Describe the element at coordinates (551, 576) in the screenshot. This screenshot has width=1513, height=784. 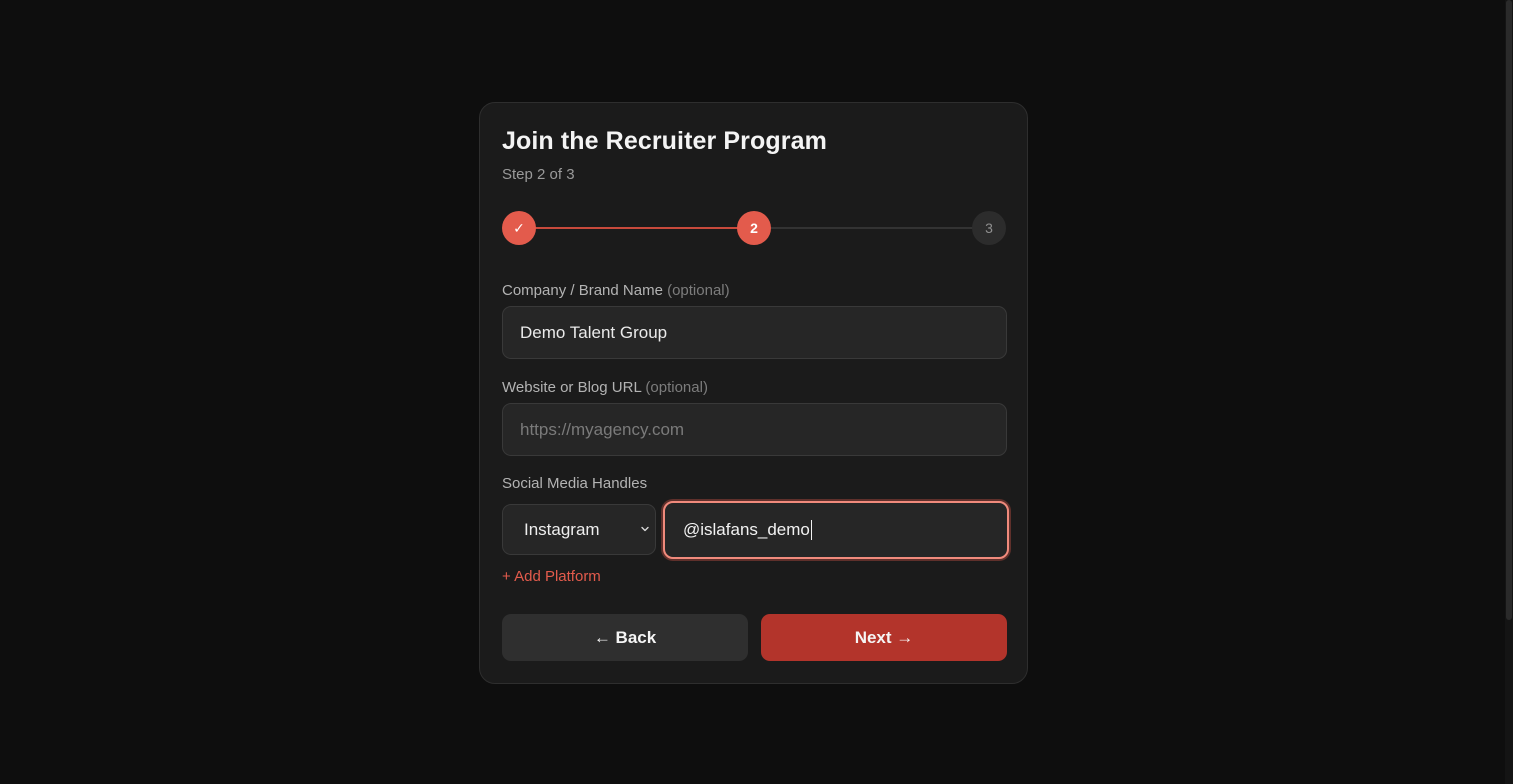
I see `add-platform-link: + Add Platform` at that location.